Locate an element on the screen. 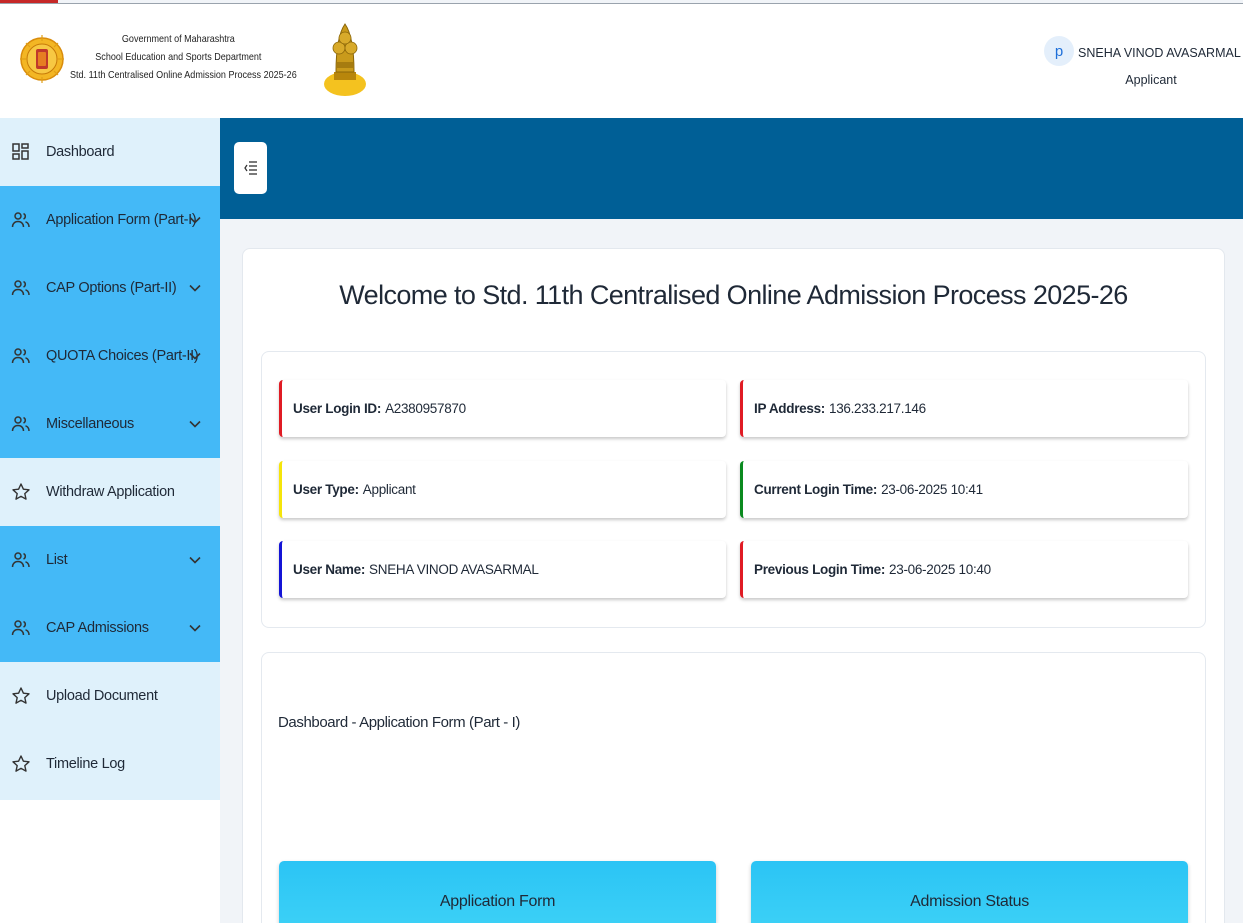 The image size is (1243, 923). sidebar-item-miscellaneous: Miscellaneous is located at coordinates (110, 424).